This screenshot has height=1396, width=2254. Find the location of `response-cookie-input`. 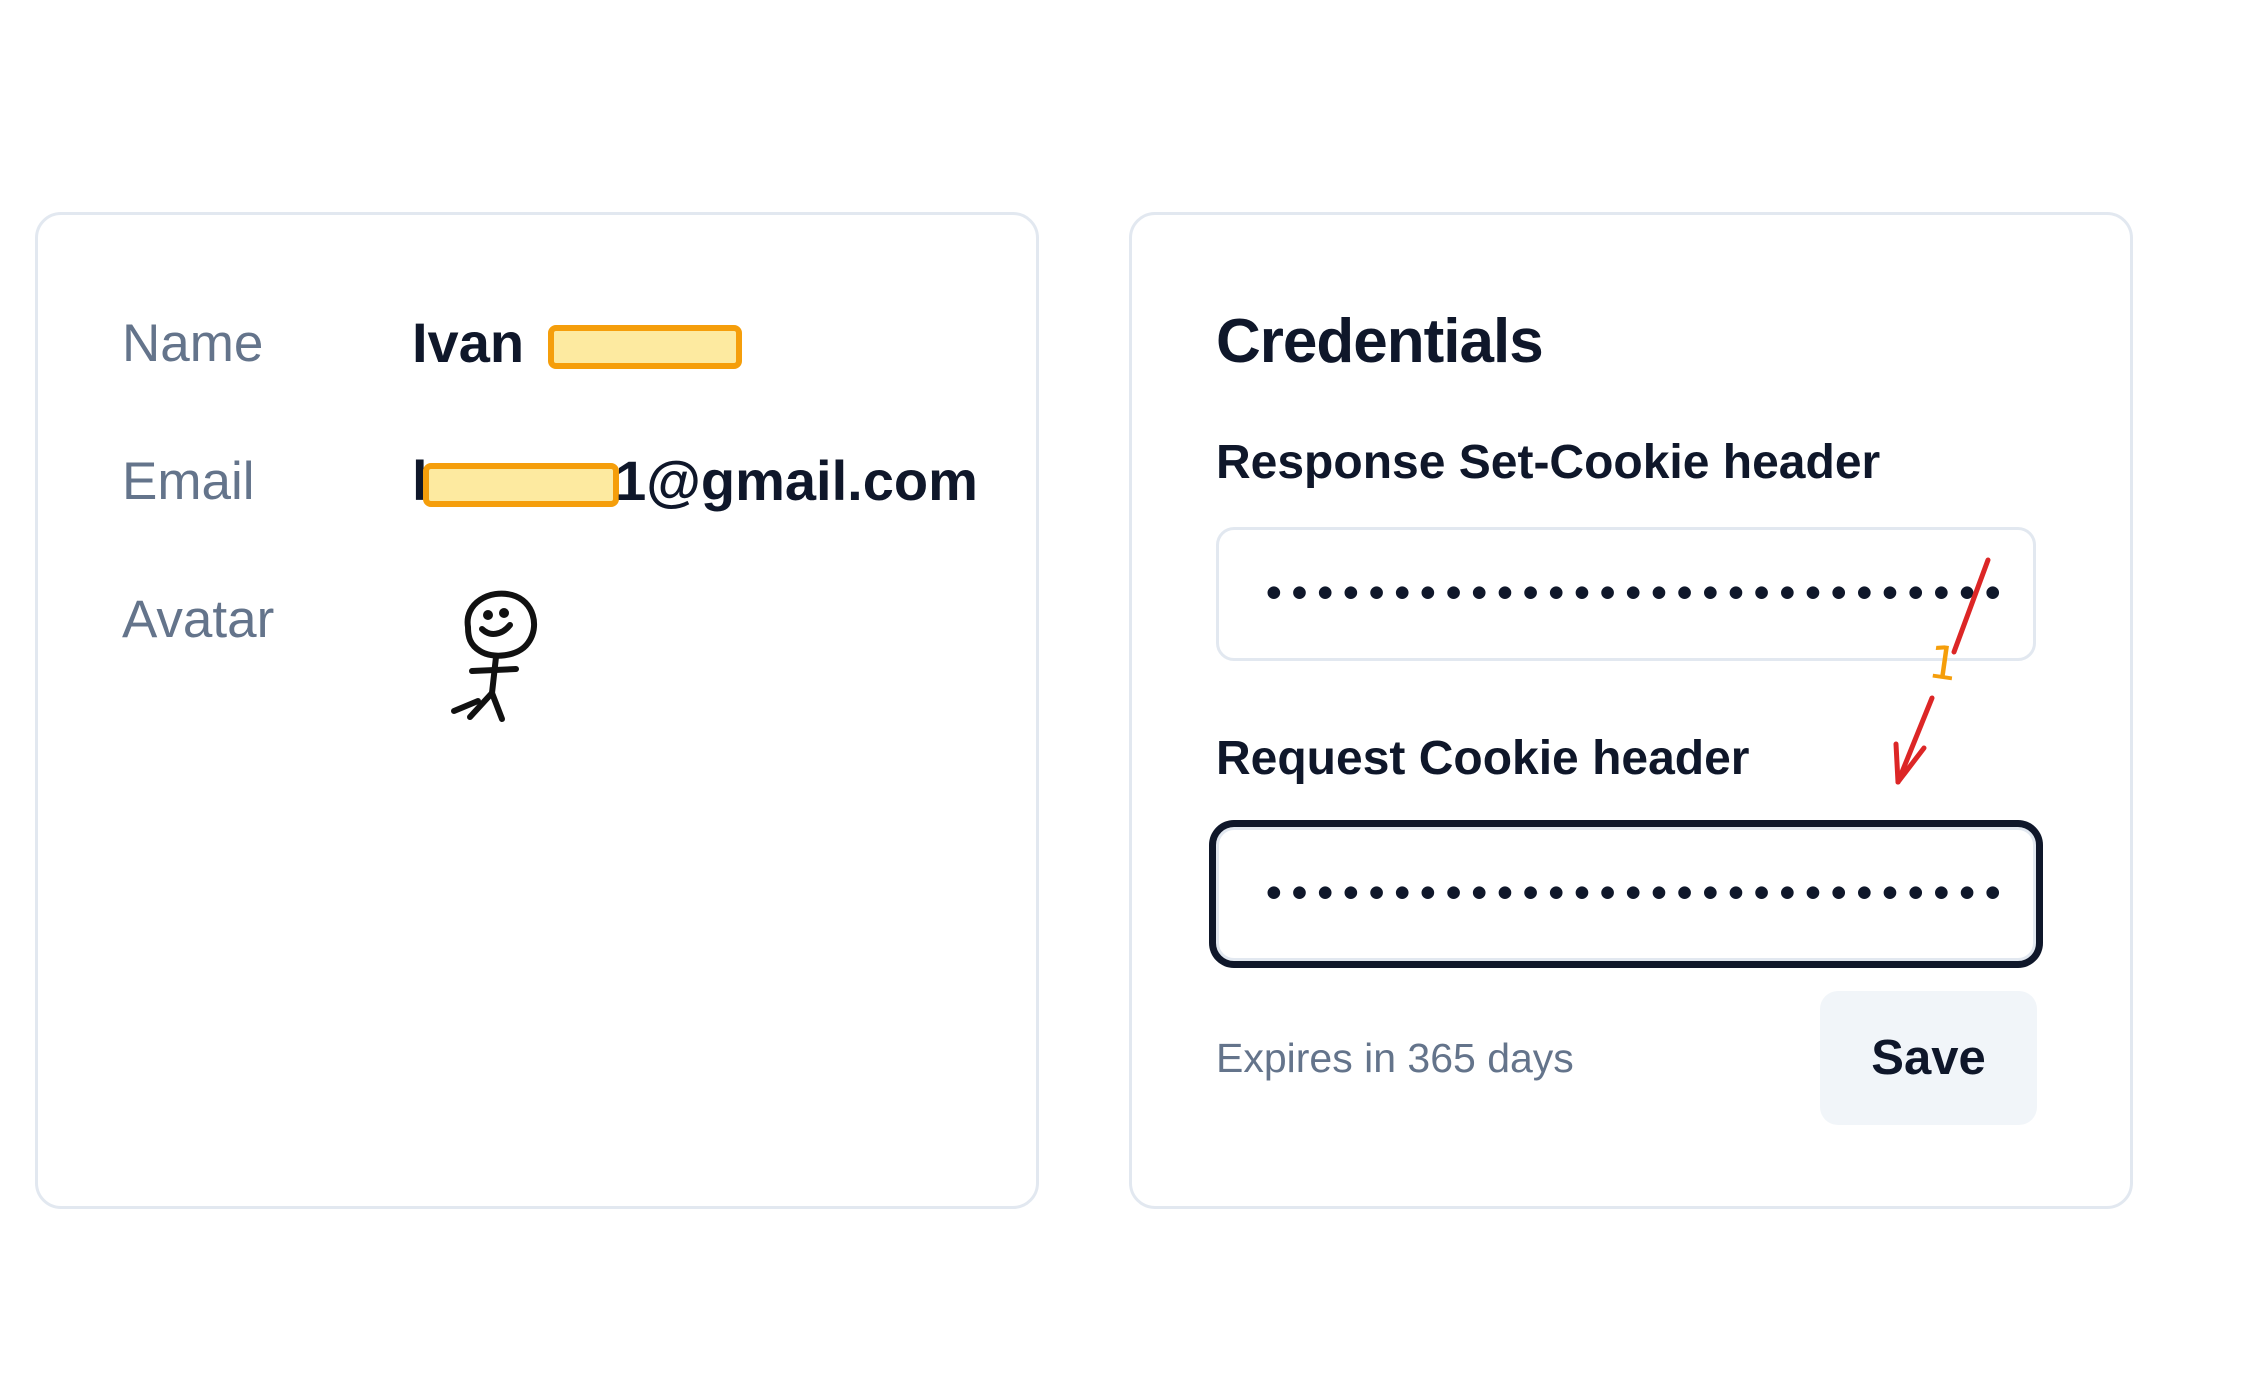

response-cookie-input is located at coordinates (1626, 594).